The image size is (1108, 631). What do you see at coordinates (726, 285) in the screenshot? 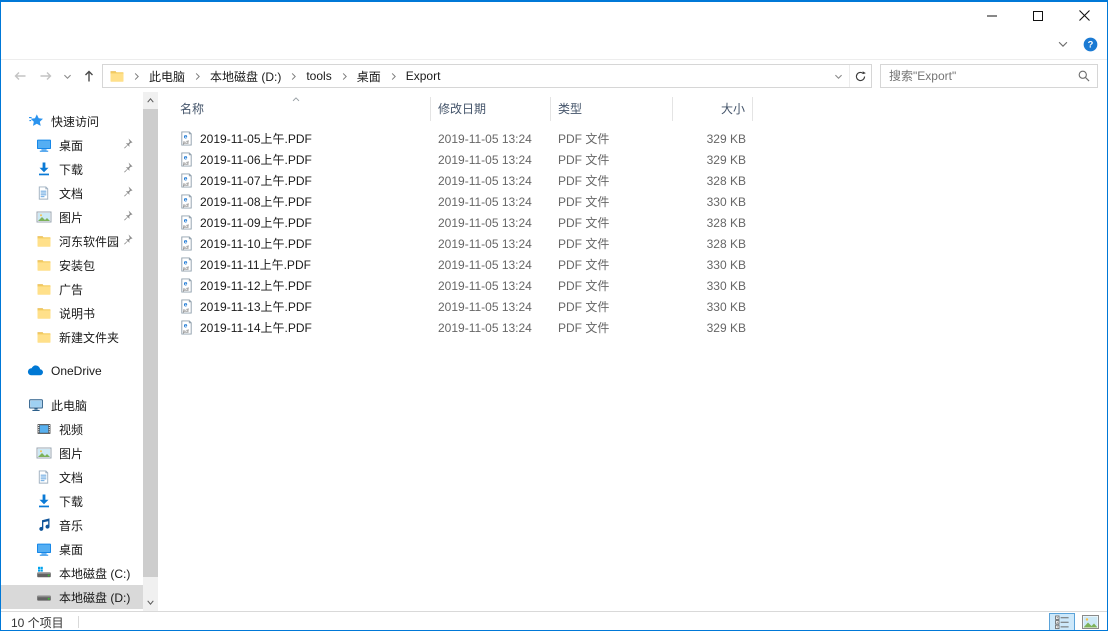
I see `file-size: 330 KB` at bounding box center [726, 285].